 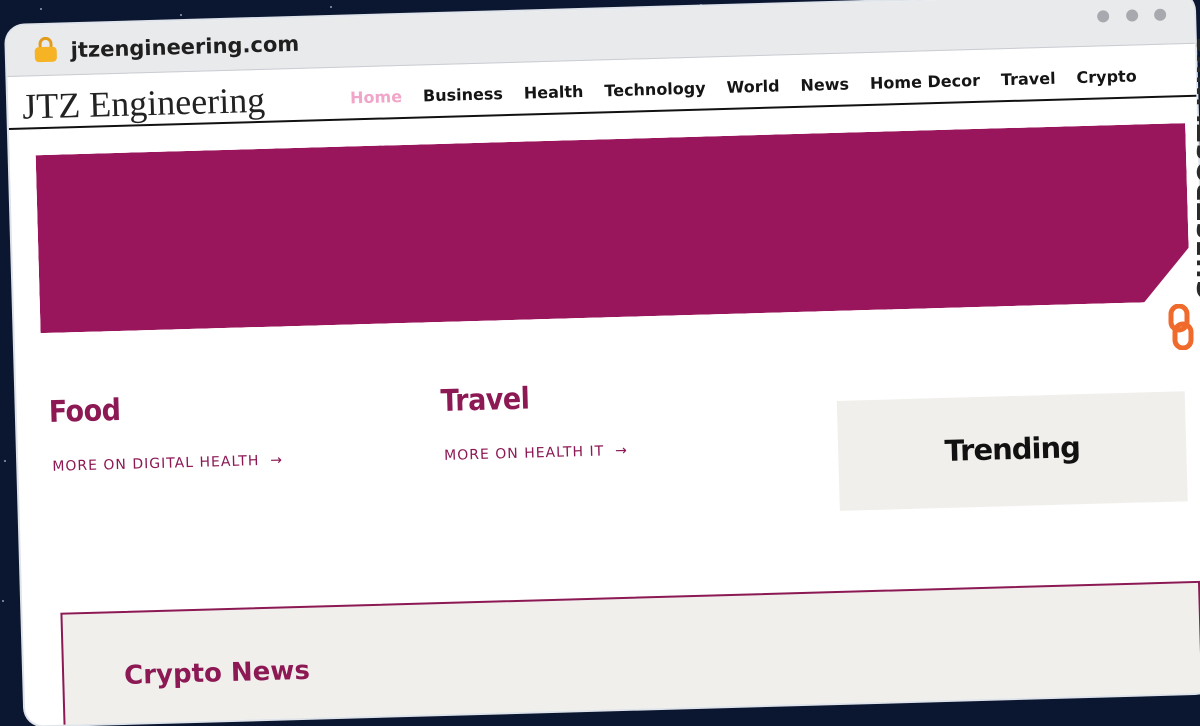 I want to click on category-title-travel: Travel, so click(x=485, y=400).